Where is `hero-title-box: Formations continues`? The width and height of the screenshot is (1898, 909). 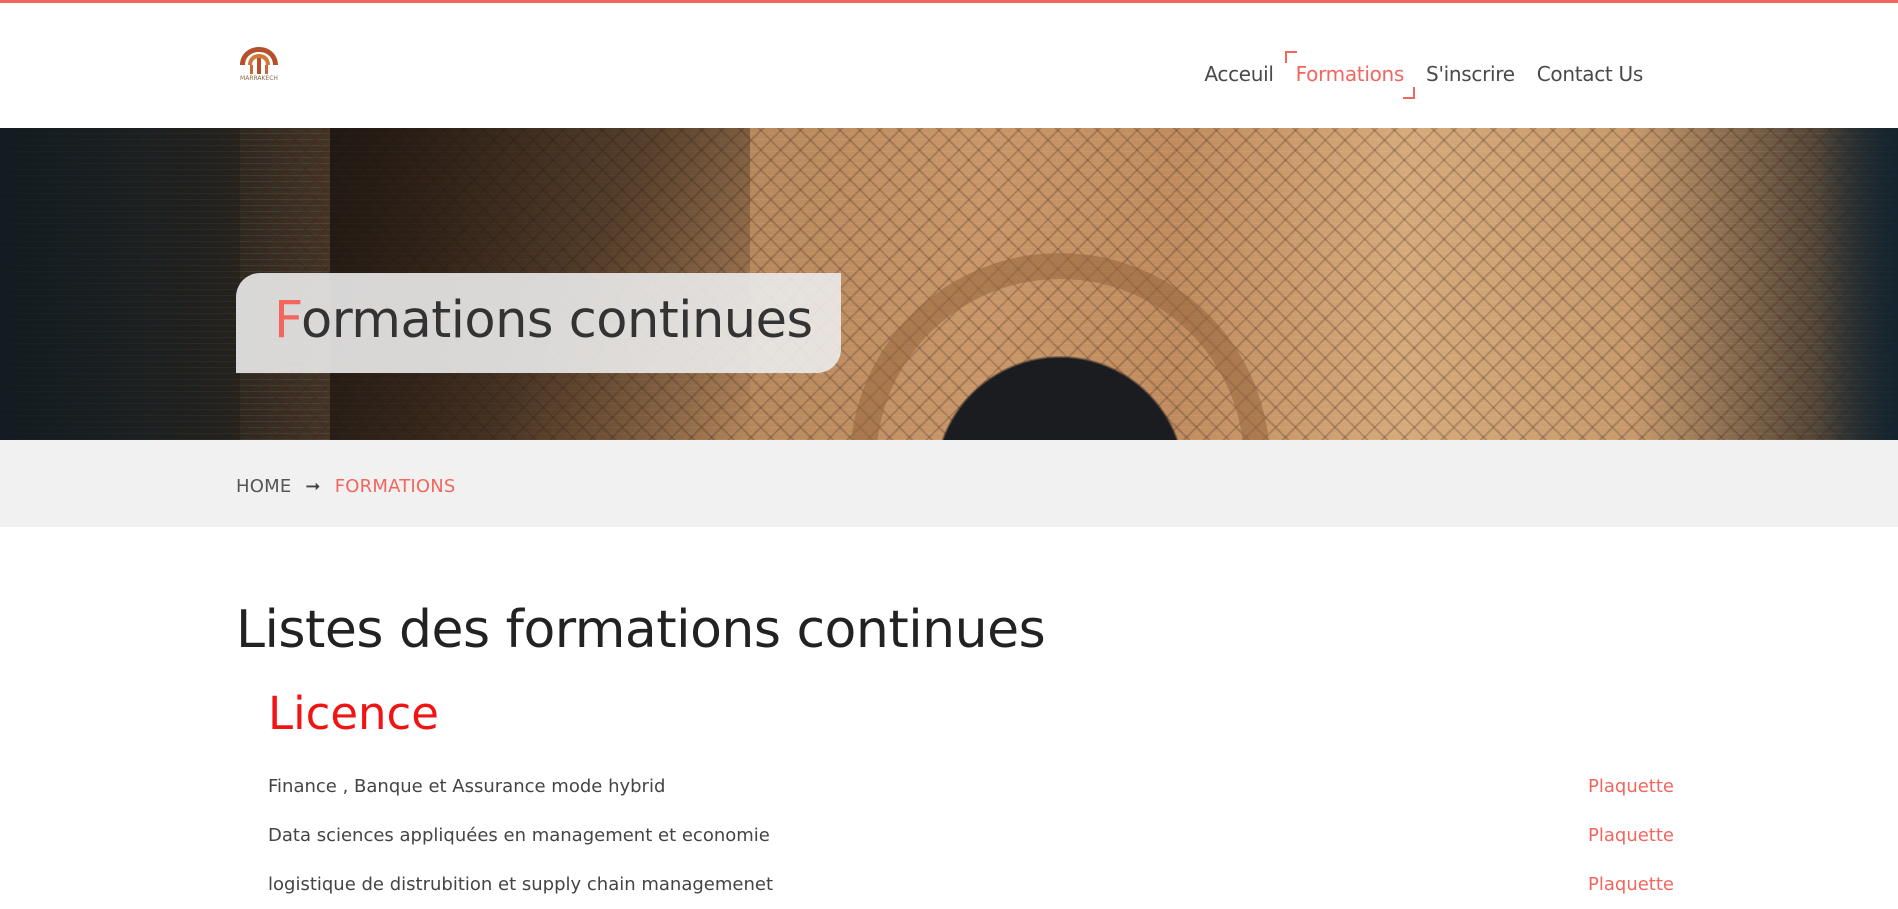 hero-title-box: Formations continues is located at coordinates (538, 323).